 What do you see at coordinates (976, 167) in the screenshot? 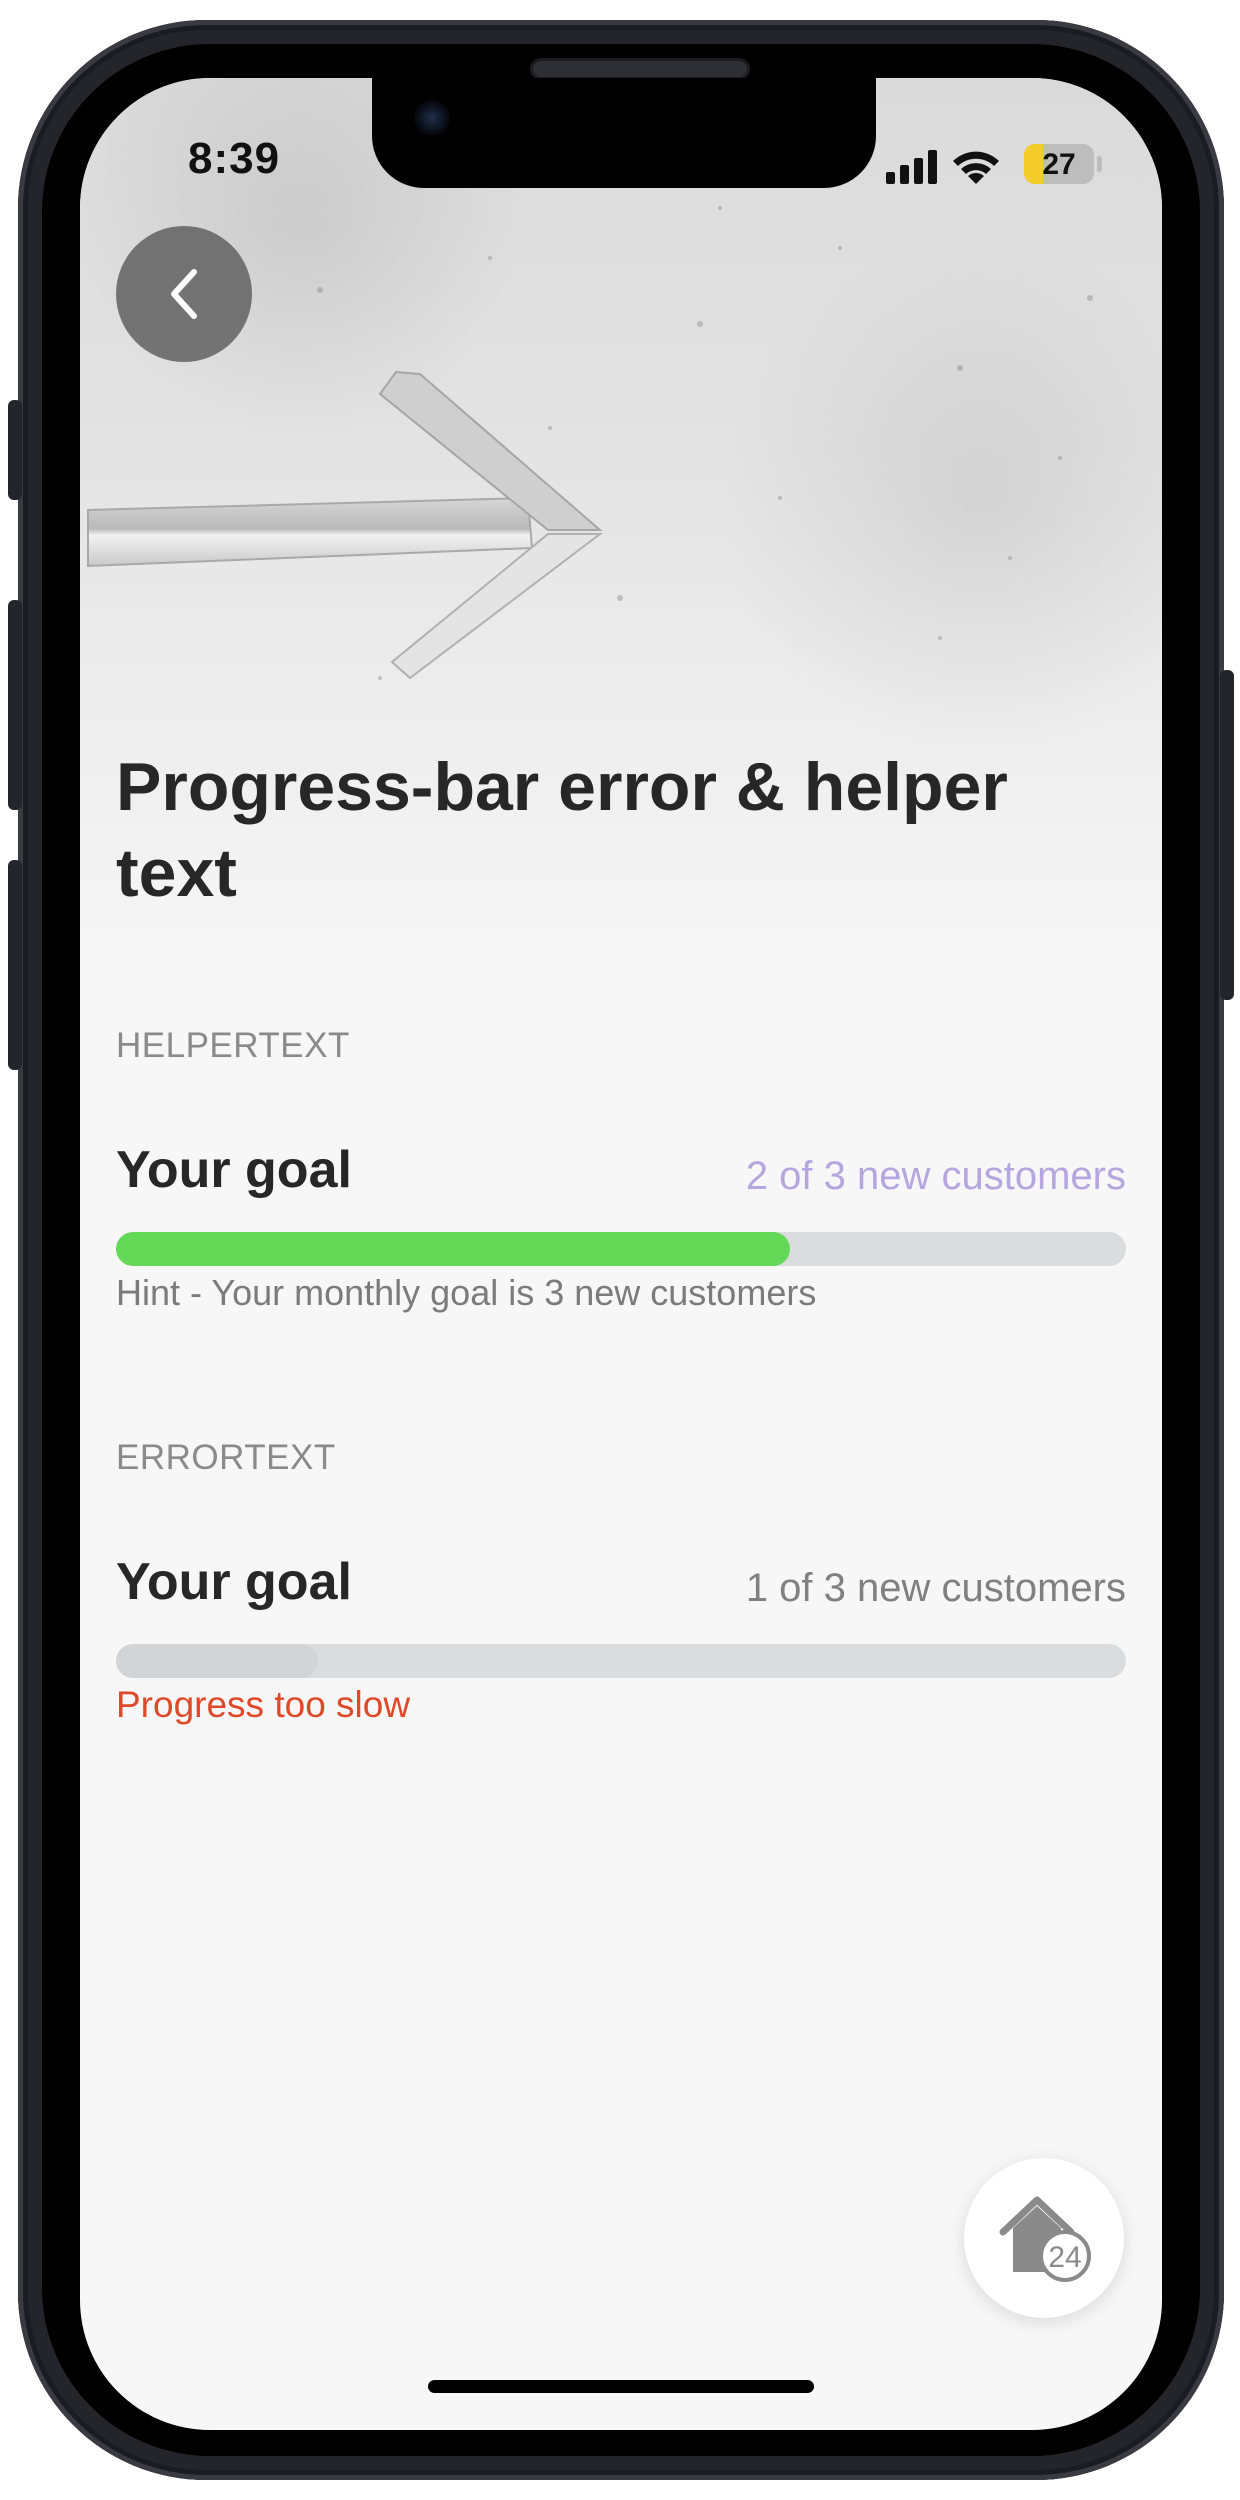
I see `wifi-icon` at bounding box center [976, 167].